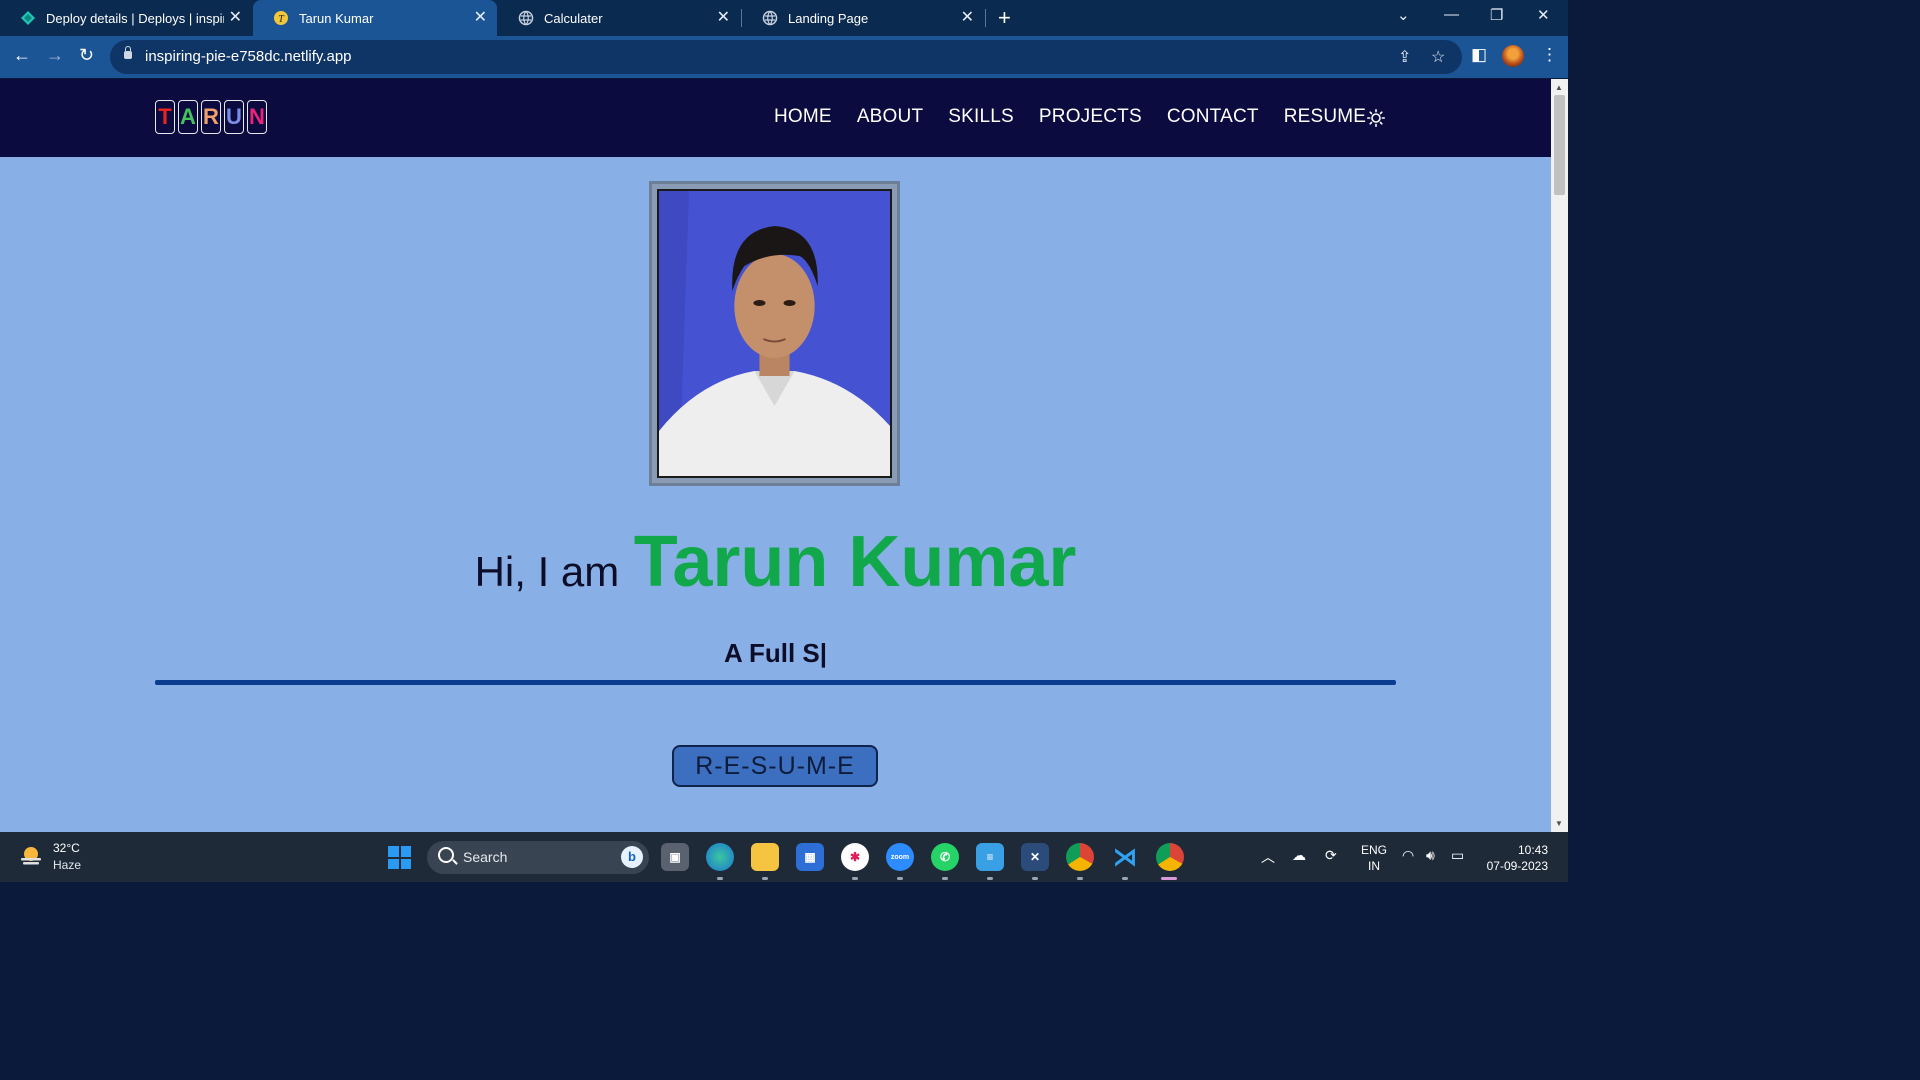  What do you see at coordinates (619, 18) in the screenshot?
I see `tab-calculater: Calculater ✕` at bounding box center [619, 18].